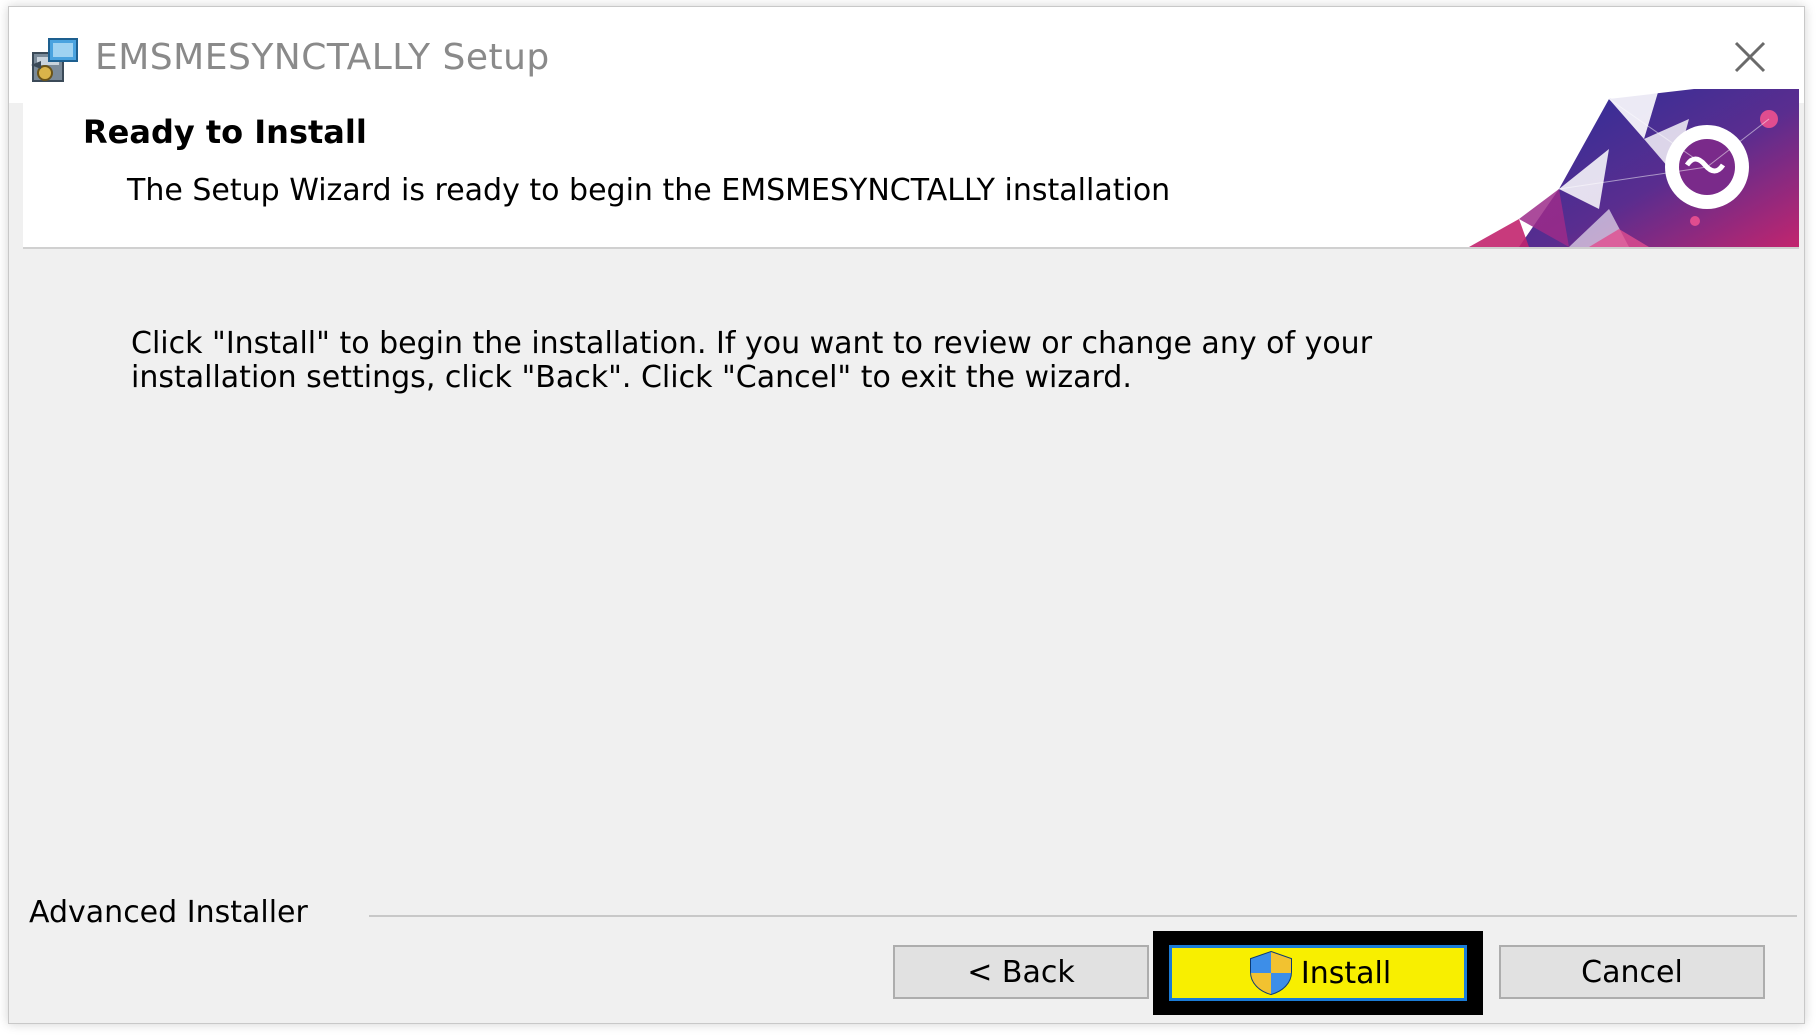  I want to click on install-button: Install, so click(1318, 973).